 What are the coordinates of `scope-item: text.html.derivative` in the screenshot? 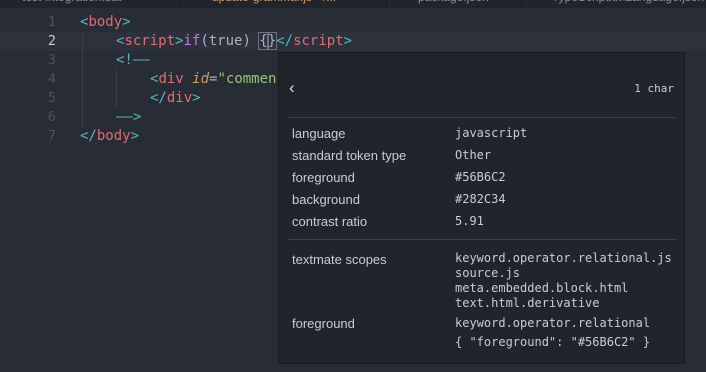 It's located at (527, 303).